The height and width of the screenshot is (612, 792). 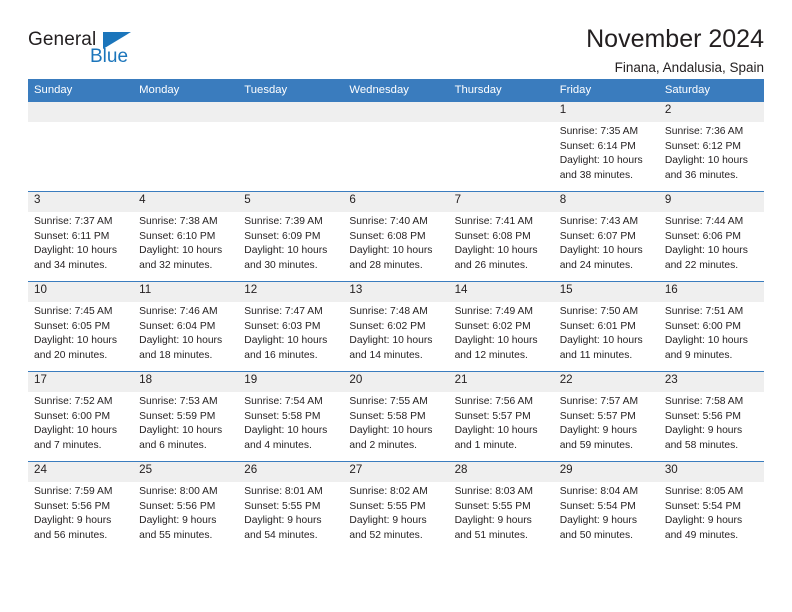 I want to click on daylight-duration-line2: and 6 minutes., so click(x=173, y=445).